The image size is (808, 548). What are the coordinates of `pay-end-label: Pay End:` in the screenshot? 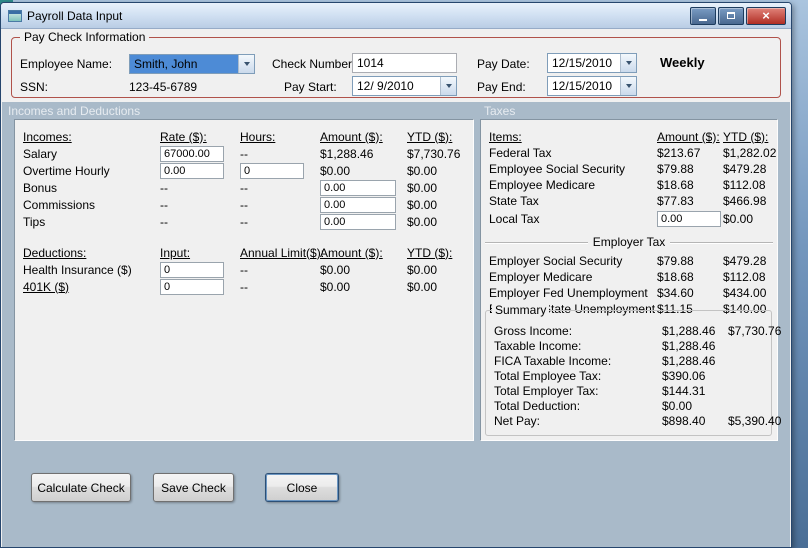 It's located at (501, 87).